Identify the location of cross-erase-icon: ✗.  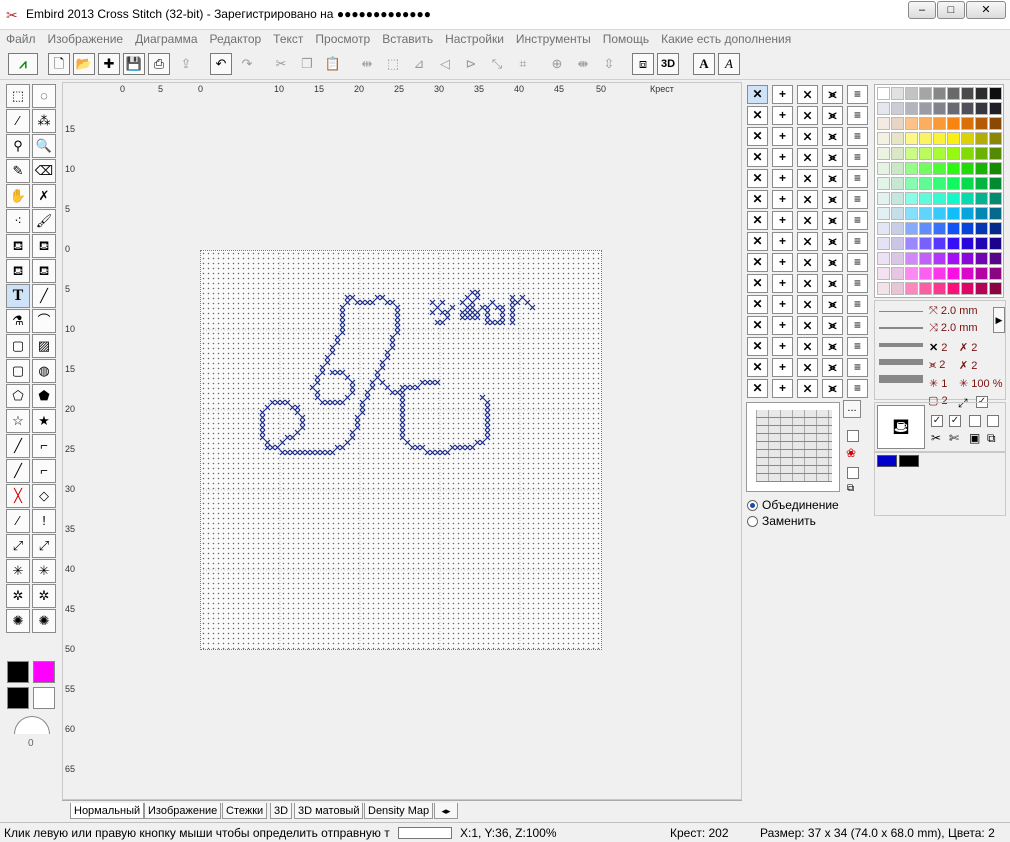
(44, 196).